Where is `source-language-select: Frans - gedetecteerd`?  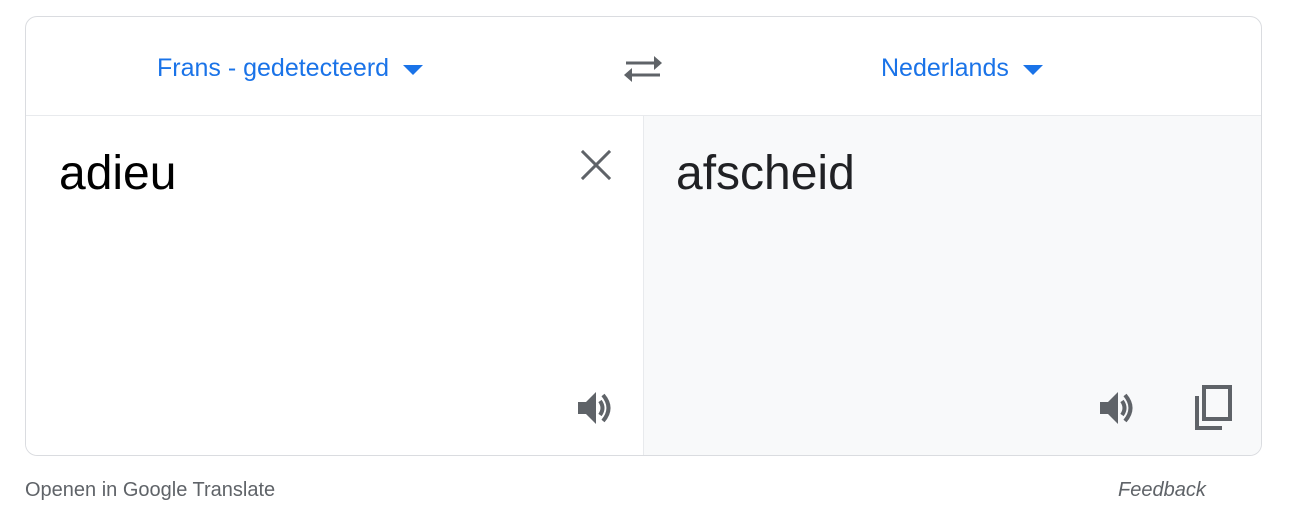
source-language-select: Frans - gedetecteerd is located at coordinates (290, 68).